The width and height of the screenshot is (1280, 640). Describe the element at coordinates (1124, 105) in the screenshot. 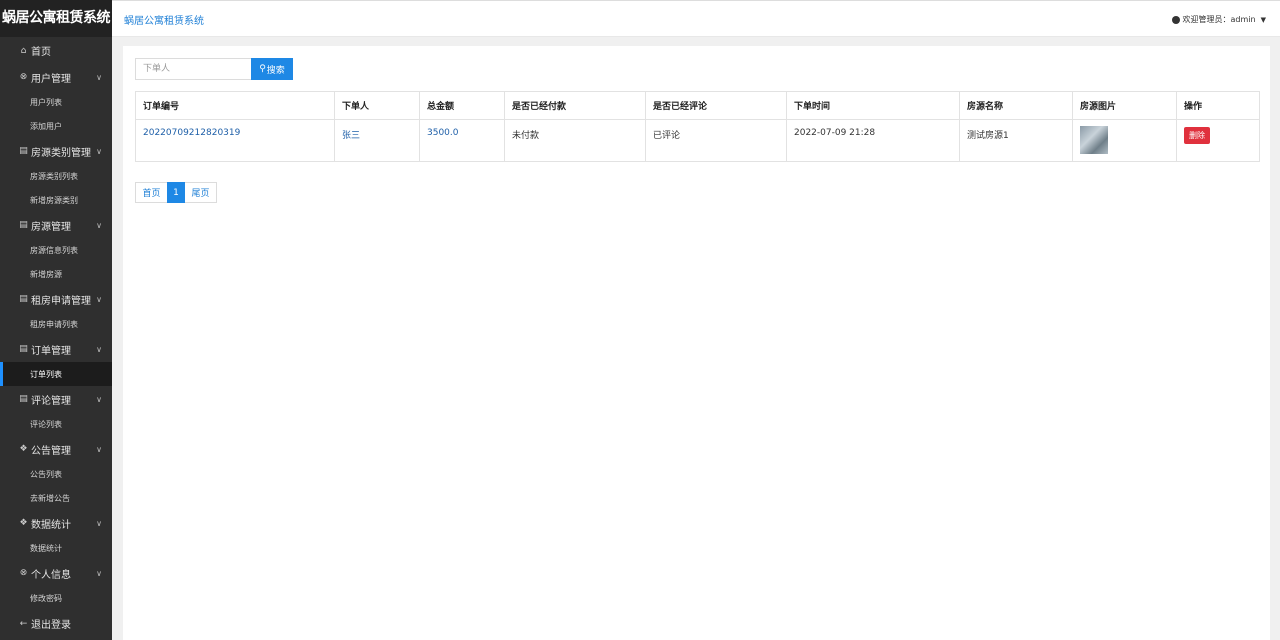

I see `col-house-image: 房源图片` at that location.